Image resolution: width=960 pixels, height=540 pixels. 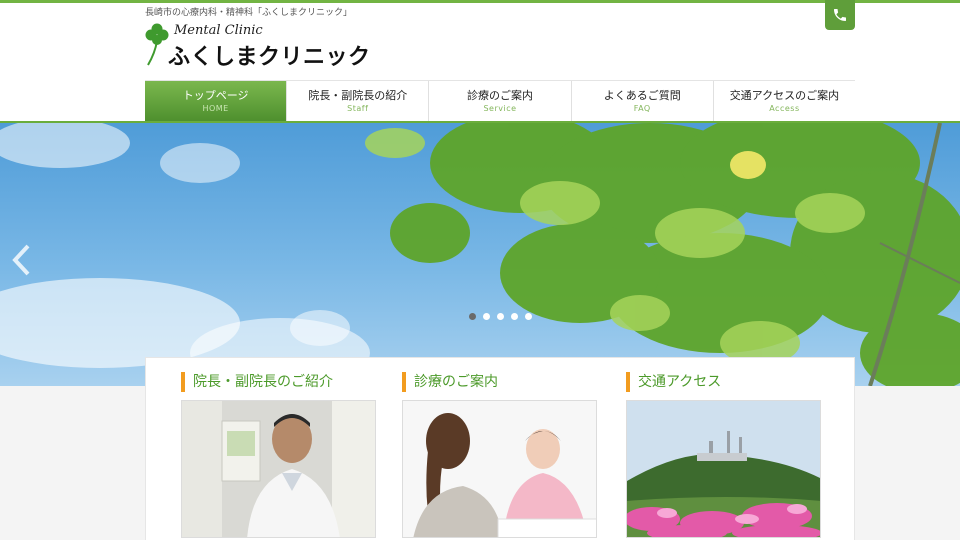 I want to click on nav-item-service: 診療のご案内 Service, so click(x=500, y=101).